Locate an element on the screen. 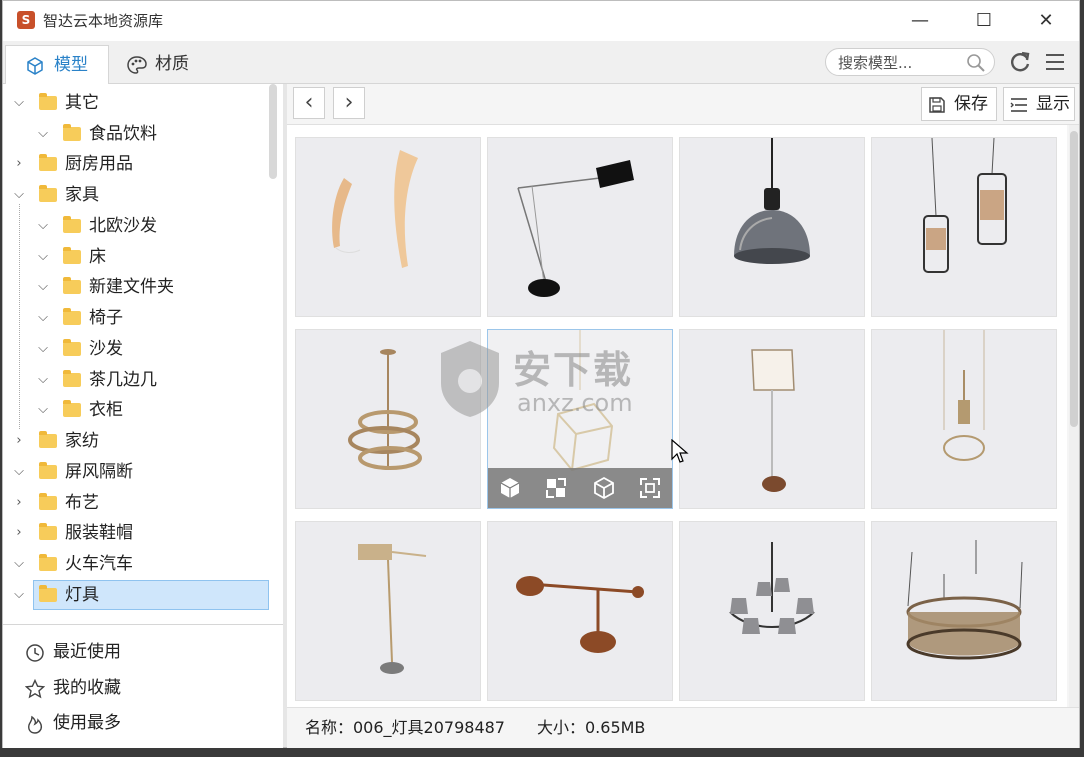 This screenshot has width=1084, height=757. shield-logo-icon is located at coordinates (470, 379).